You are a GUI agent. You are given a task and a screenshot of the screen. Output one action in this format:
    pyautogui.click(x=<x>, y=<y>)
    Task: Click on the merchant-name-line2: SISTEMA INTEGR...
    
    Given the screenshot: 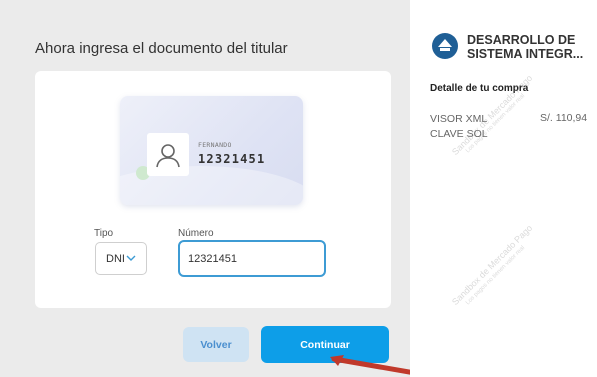 What is the action you would take?
    pyautogui.click(x=525, y=54)
    